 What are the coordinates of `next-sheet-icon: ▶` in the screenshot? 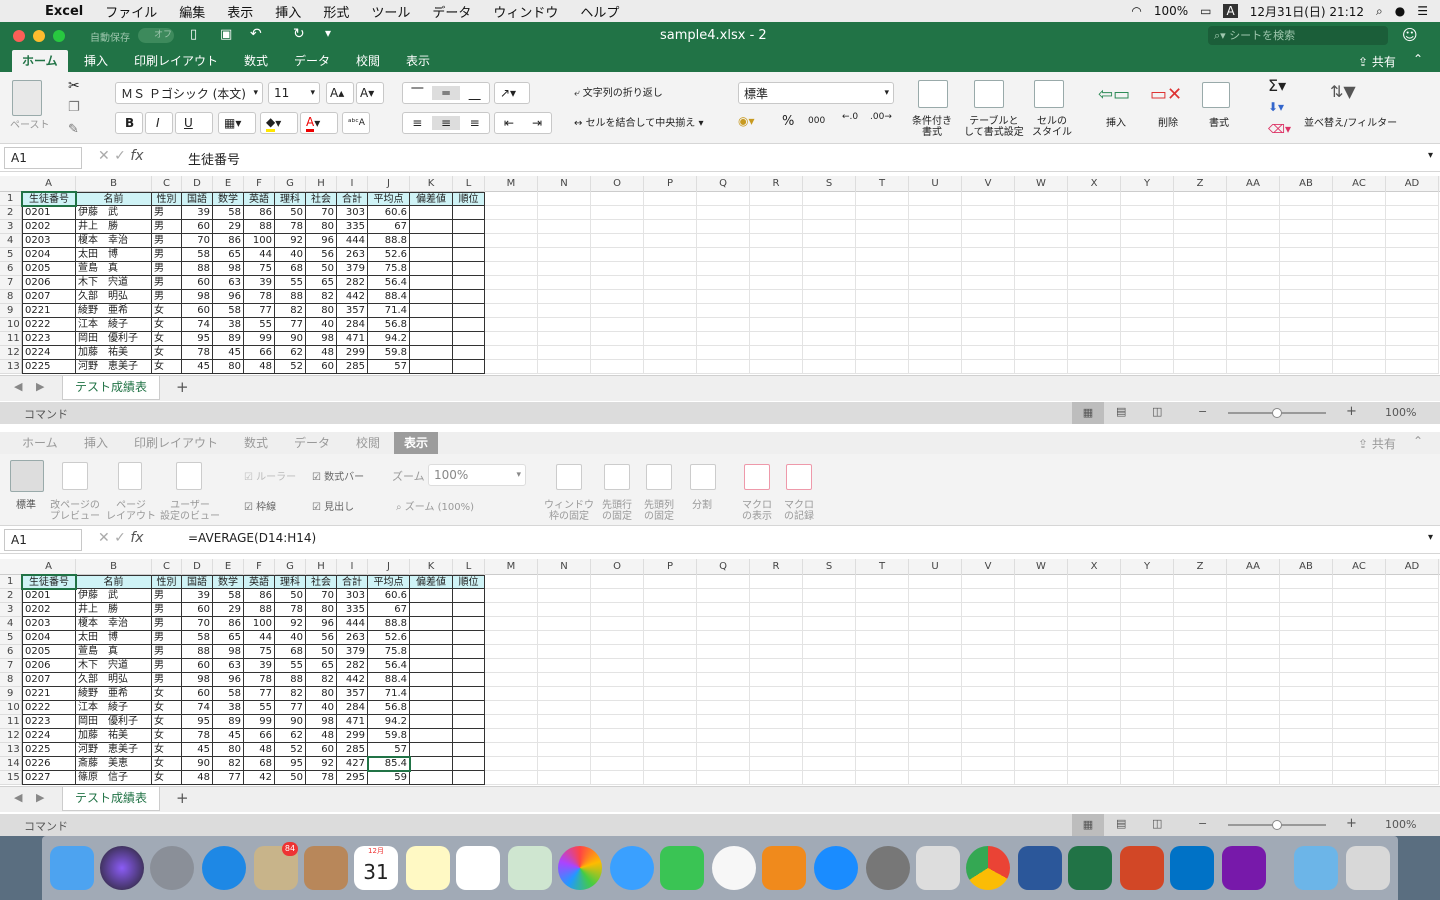 It's located at (40, 386).